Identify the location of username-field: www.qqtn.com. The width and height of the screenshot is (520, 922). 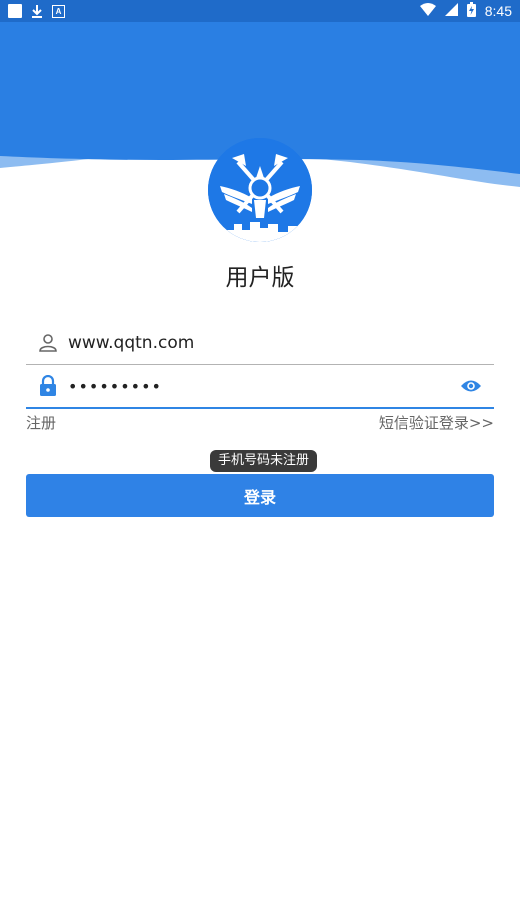
(260, 343).